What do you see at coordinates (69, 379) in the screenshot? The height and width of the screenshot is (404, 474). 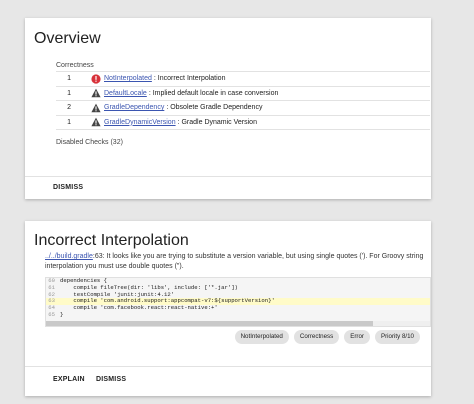 I see `explain-button: EXPLAIN` at bounding box center [69, 379].